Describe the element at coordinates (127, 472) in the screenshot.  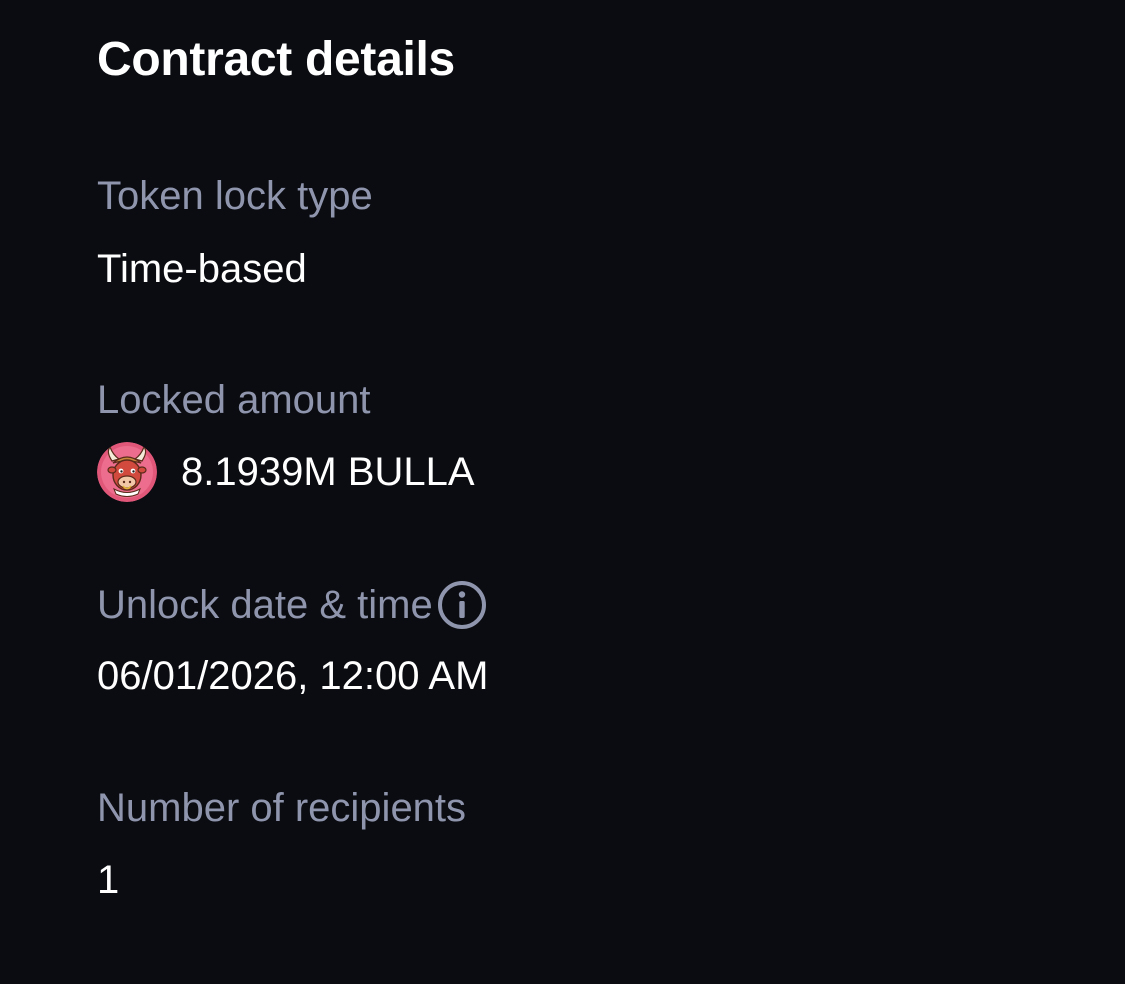
I see `bull-mascot-token-icon` at that location.